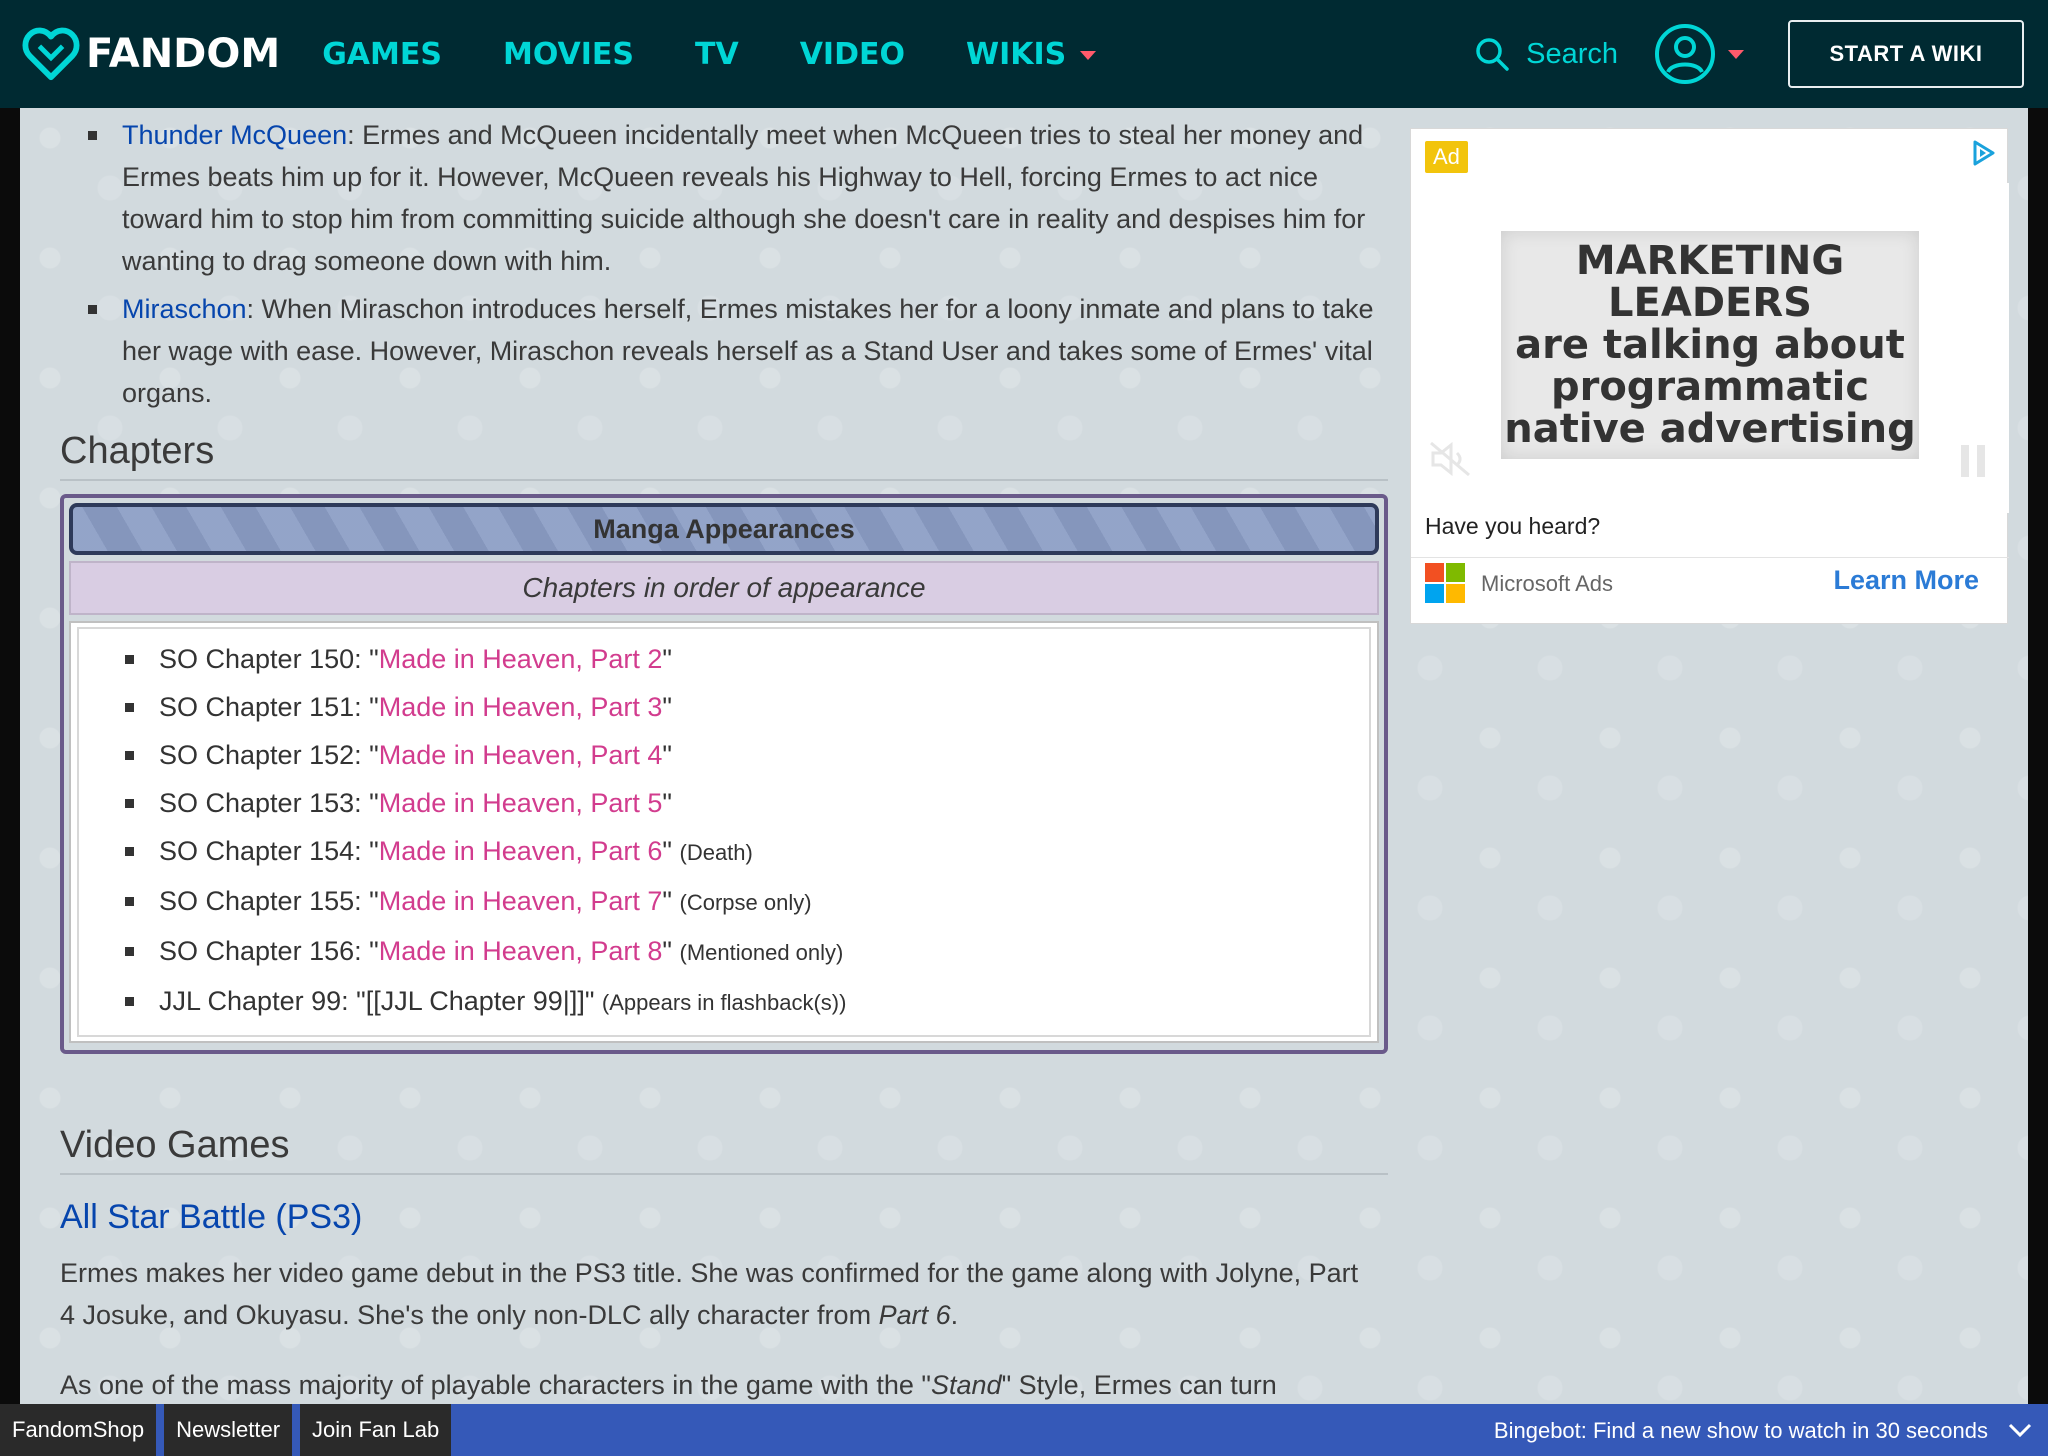 The width and height of the screenshot is (2048, 1456). What do you see at coordinates (954, 1315) in the screenshot?
I see `para-text: .` at bounding box center [954, 1315].